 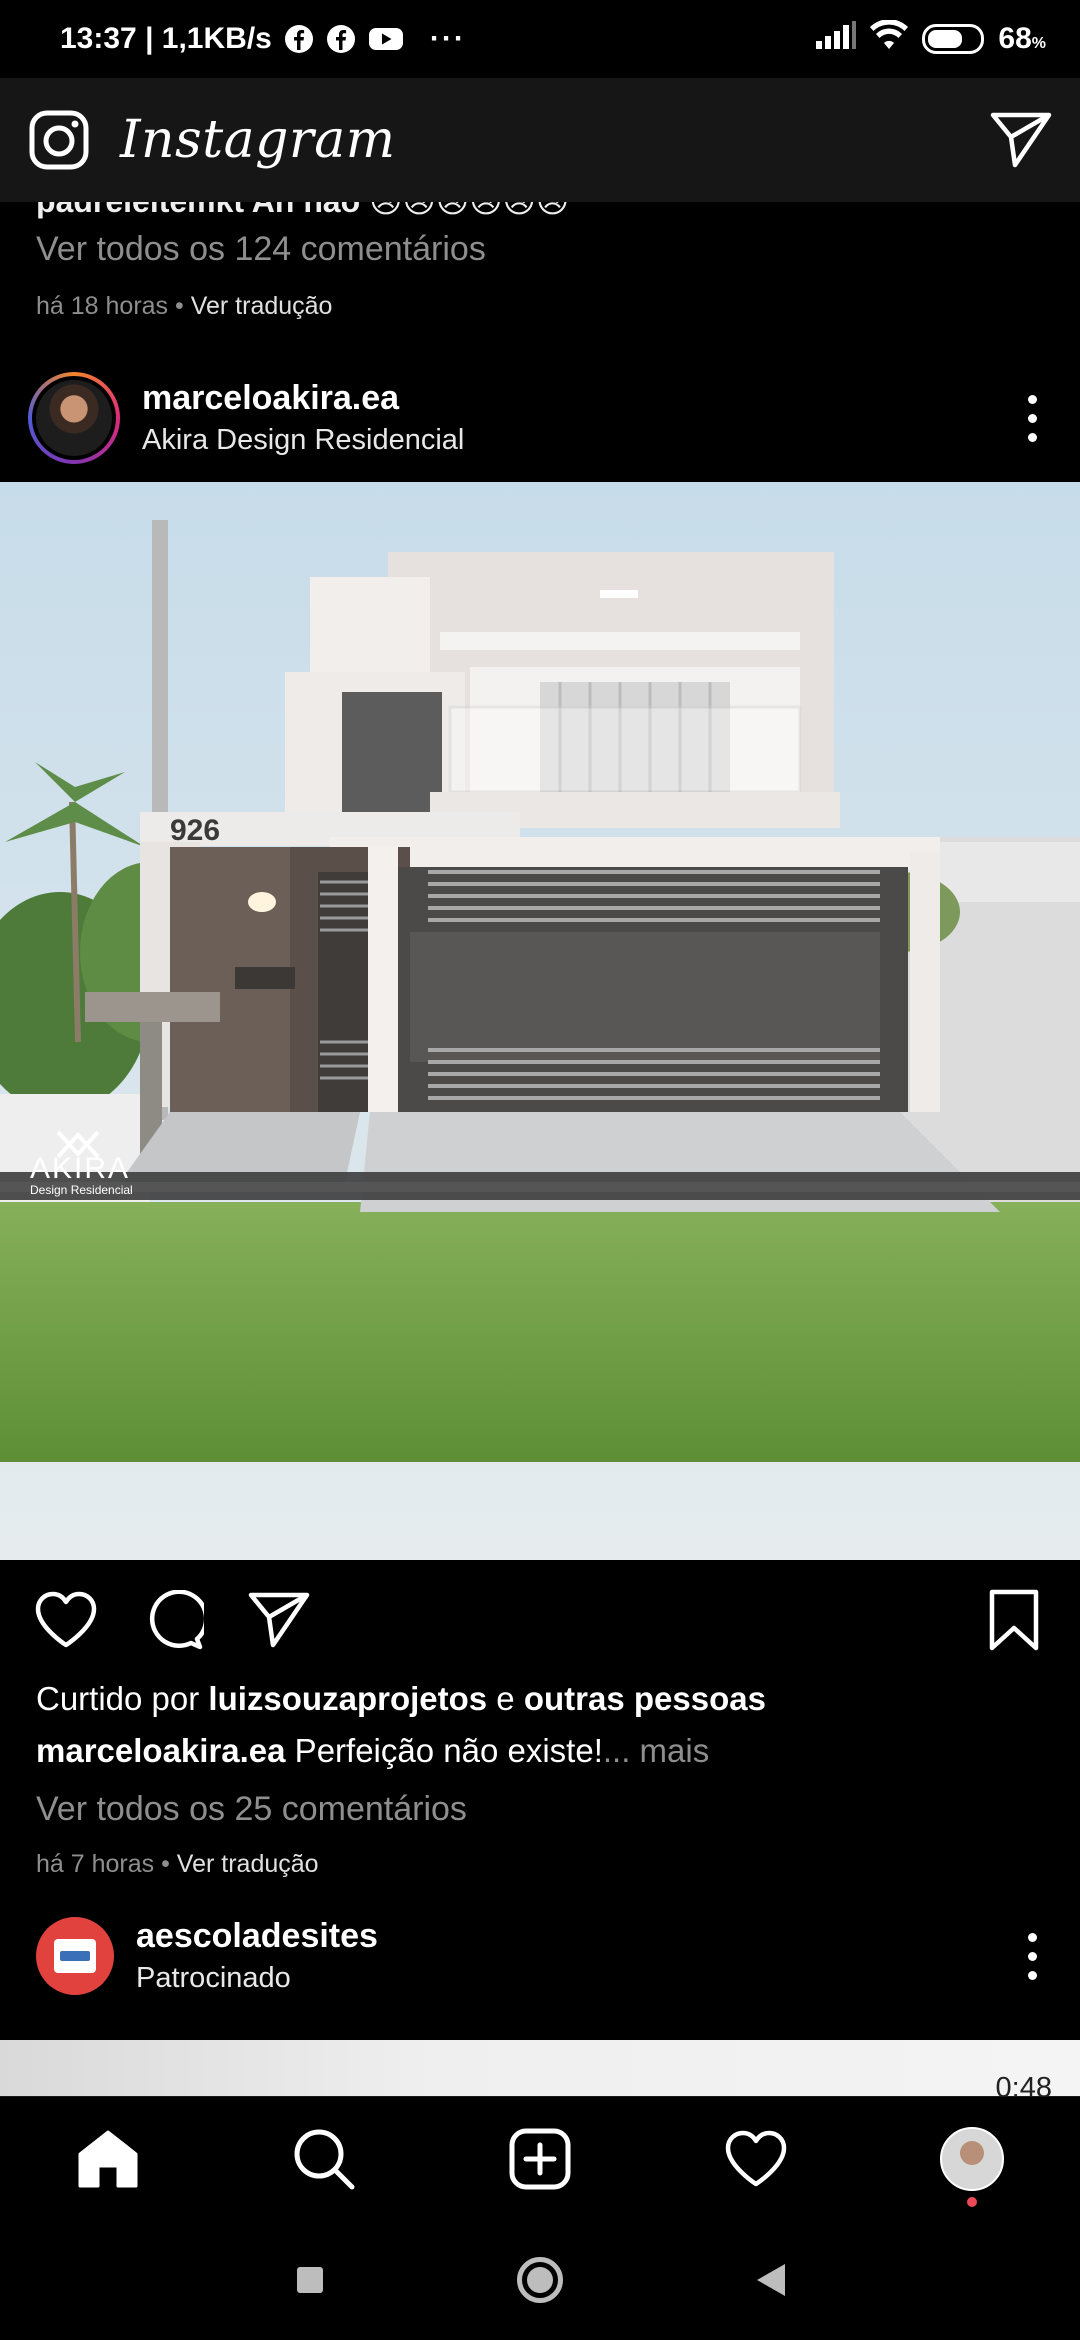 I want to click on recents-button, so click(x=310, y=2280).